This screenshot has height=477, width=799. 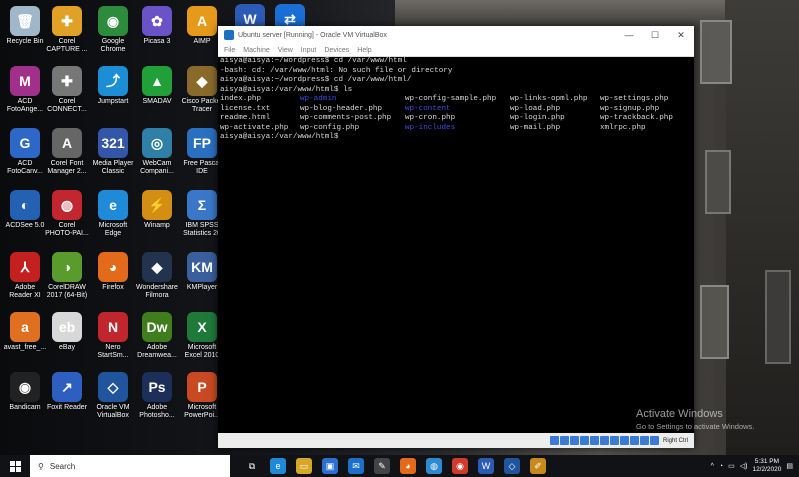 I want to click on menu-view: View, so click(x=285, y=50).